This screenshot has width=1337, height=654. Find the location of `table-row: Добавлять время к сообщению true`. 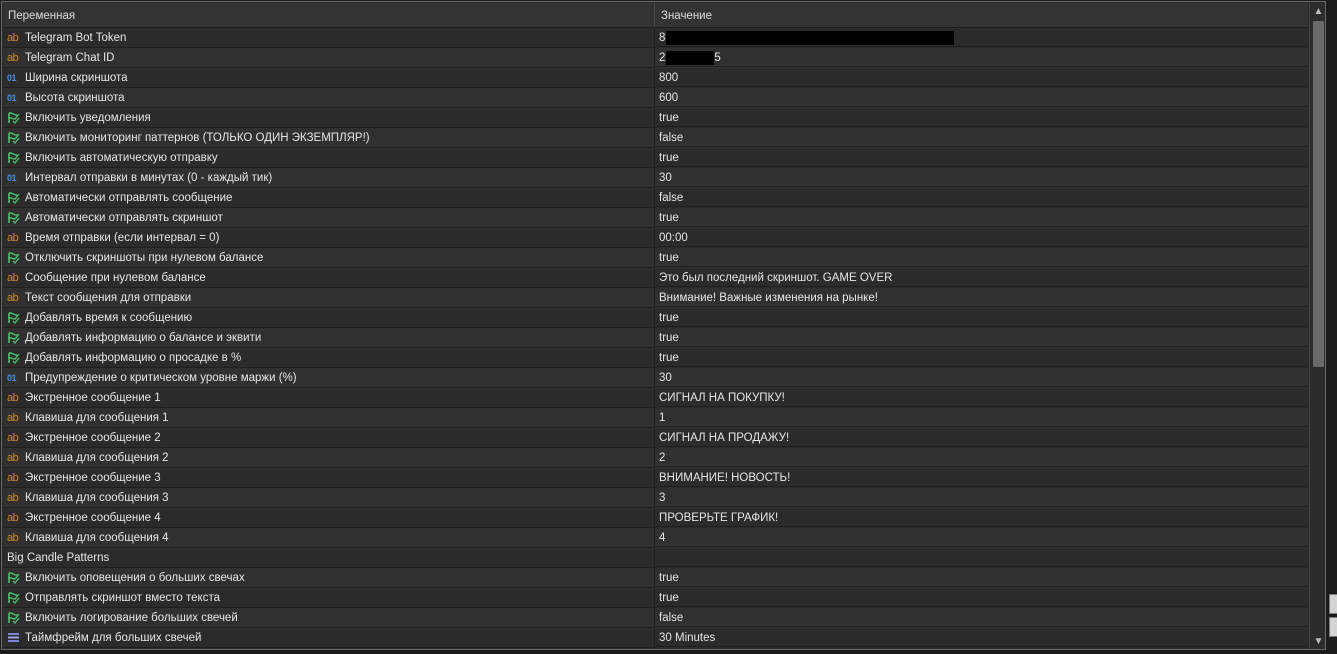

table-row: Добавлять время к сообщению true is located at coordinates (655, 318).